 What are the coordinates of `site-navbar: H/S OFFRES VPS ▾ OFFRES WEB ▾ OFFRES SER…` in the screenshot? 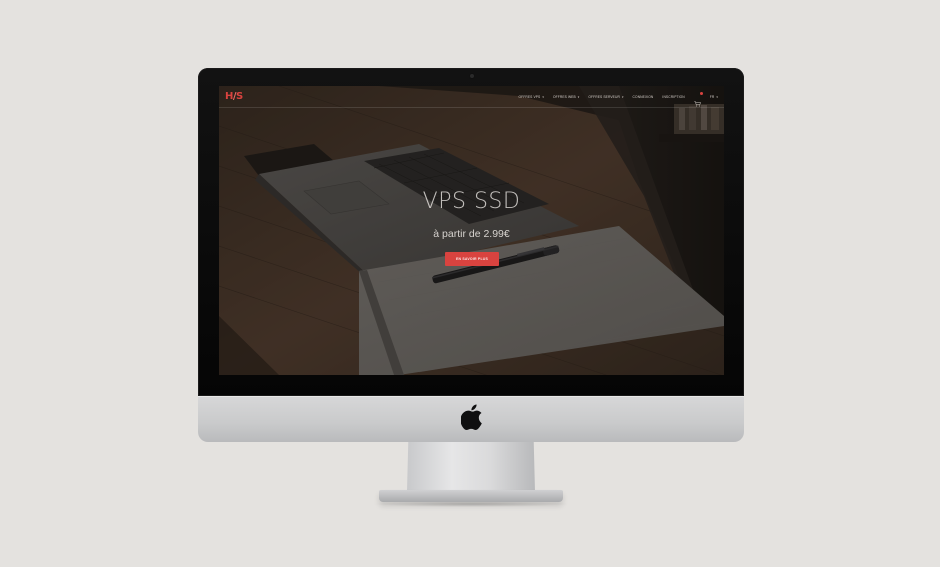 It's located at (471, 97).